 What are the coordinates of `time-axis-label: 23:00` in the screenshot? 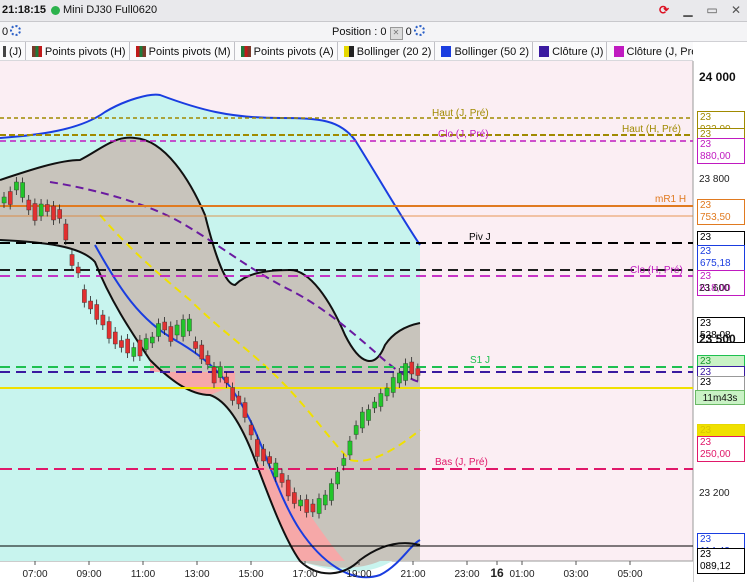 It's located at (466, 574).